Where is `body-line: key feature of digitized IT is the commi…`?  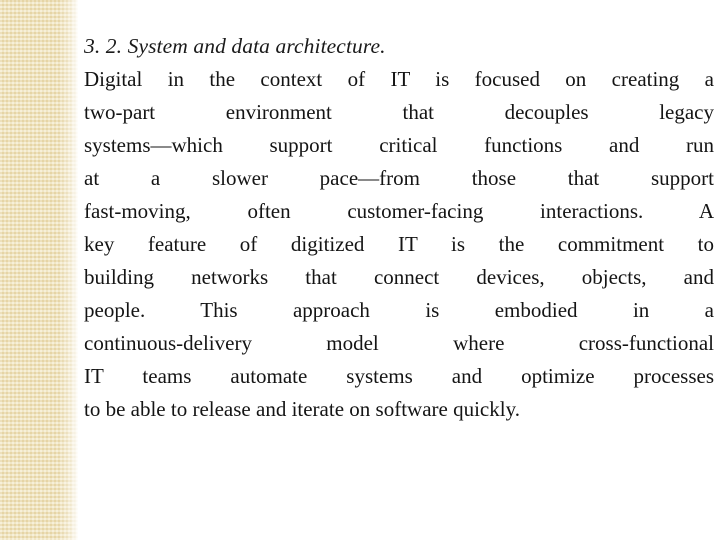 body-line: key feature of digitized IT is the commi… is located at coordinates (399, 244).